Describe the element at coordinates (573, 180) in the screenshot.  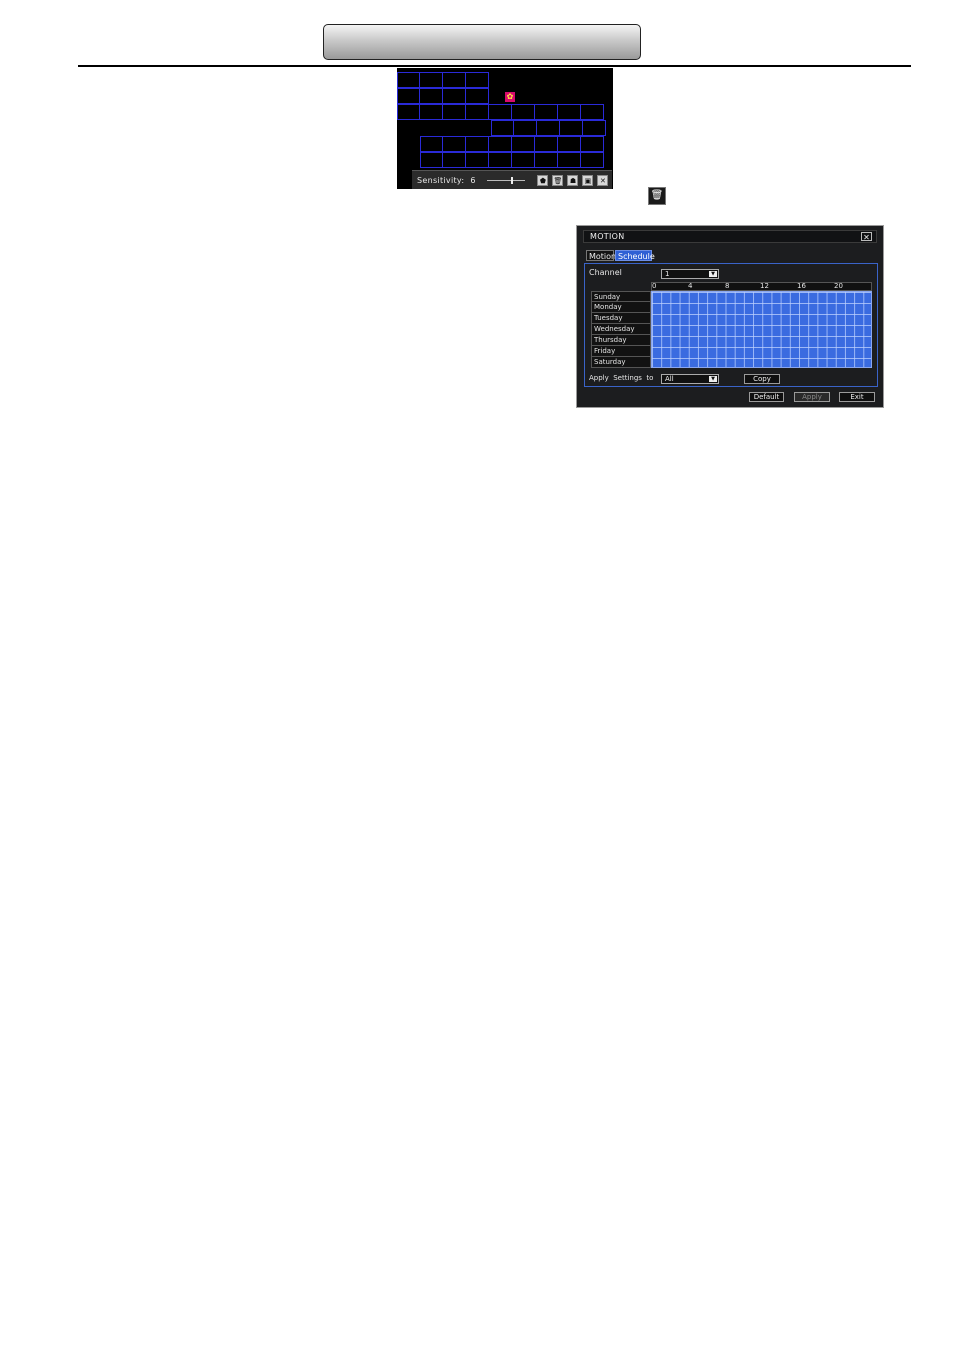
I see `test-icon: ☗` at that location.